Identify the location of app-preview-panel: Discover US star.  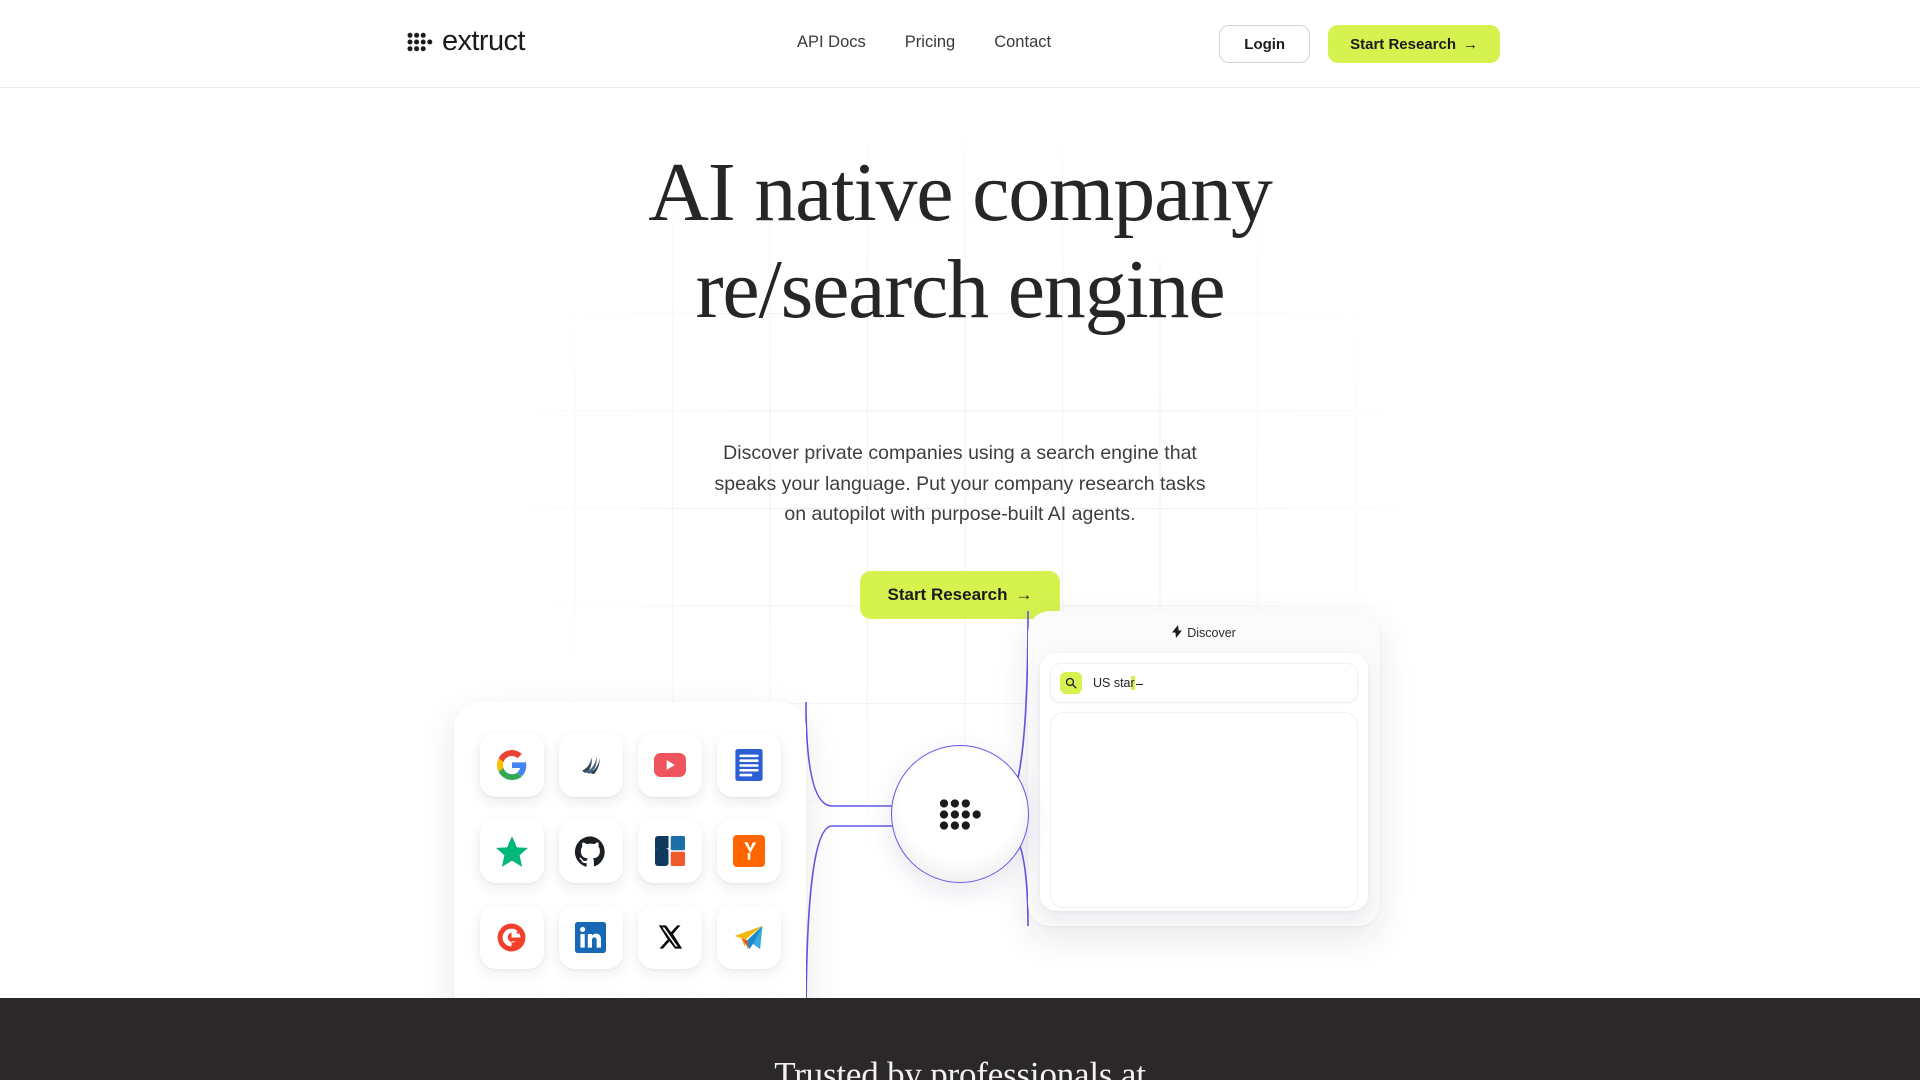
(1204, 768).